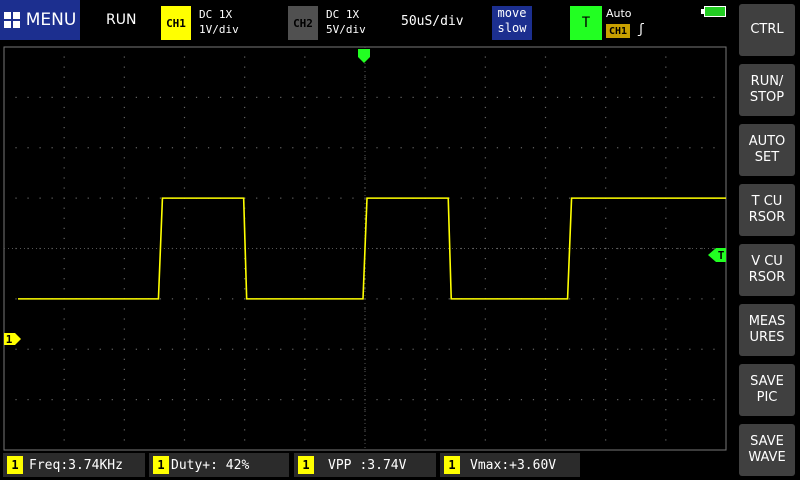 The width and height of the screenshot is (800, 480). Describe the element at coordinates (364, 56) in the screenshot. I see `trigger-position-marker` at that location.